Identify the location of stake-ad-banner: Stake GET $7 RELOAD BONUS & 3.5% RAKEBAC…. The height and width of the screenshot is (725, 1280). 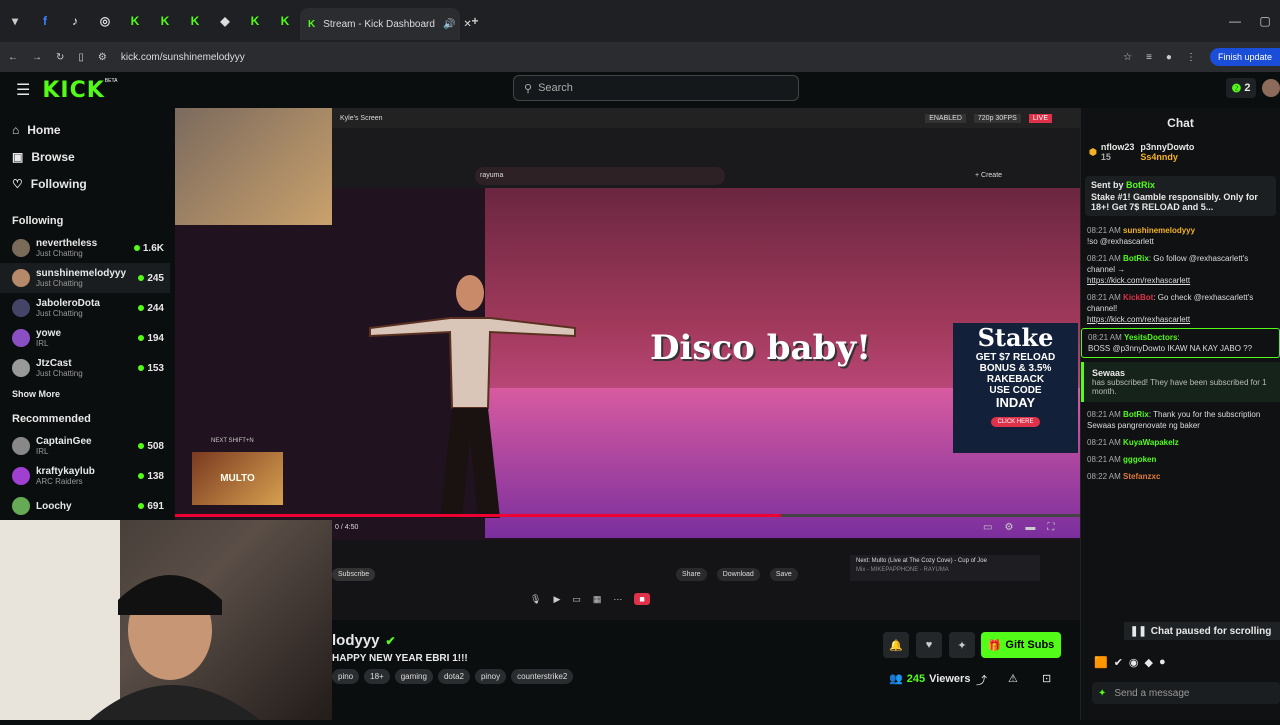
(1015, 388).